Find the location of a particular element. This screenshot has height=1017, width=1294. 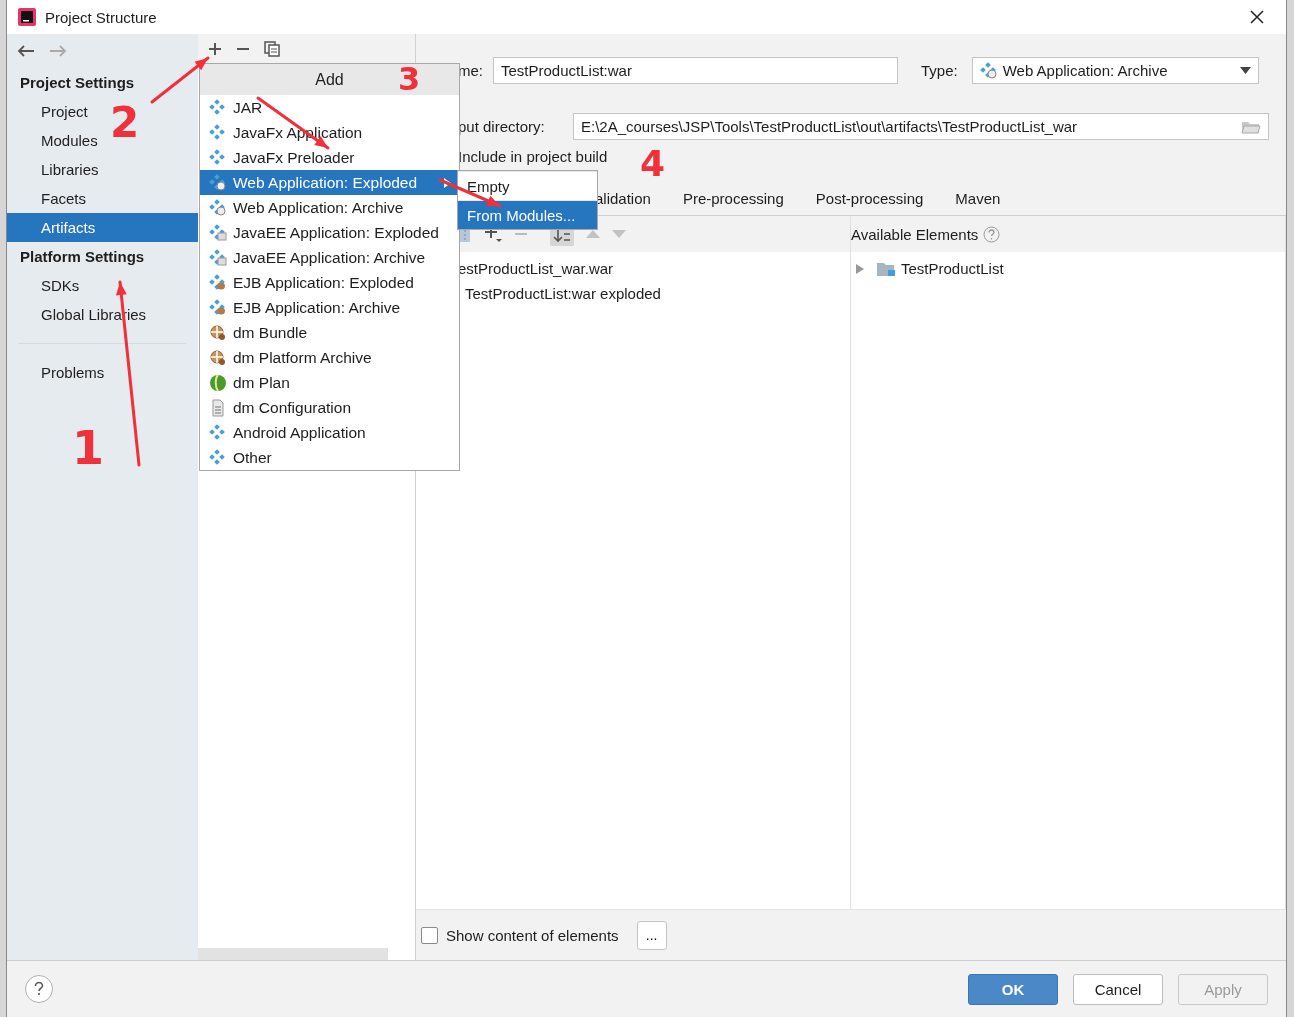

help-icon is located at coordinates (992, 234).